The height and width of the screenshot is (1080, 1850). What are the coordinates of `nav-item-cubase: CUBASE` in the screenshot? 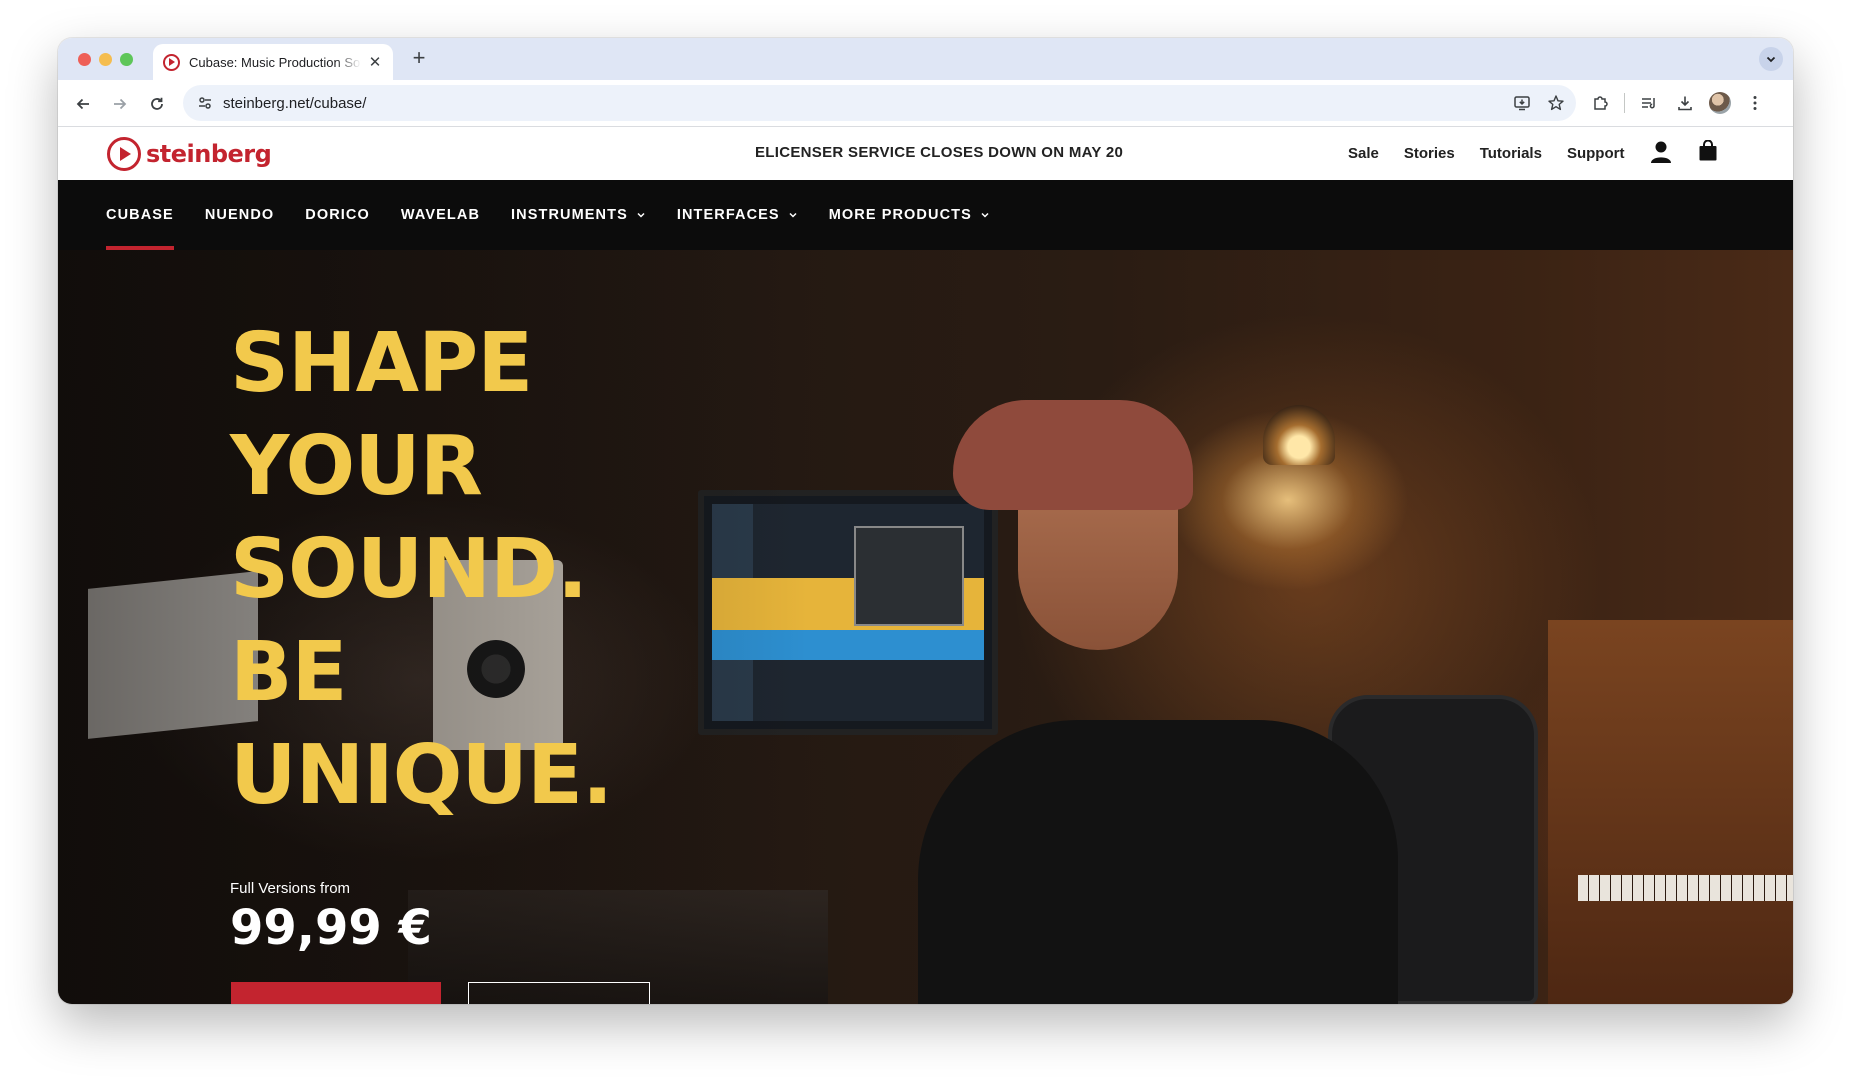 It's located at (140, 215).